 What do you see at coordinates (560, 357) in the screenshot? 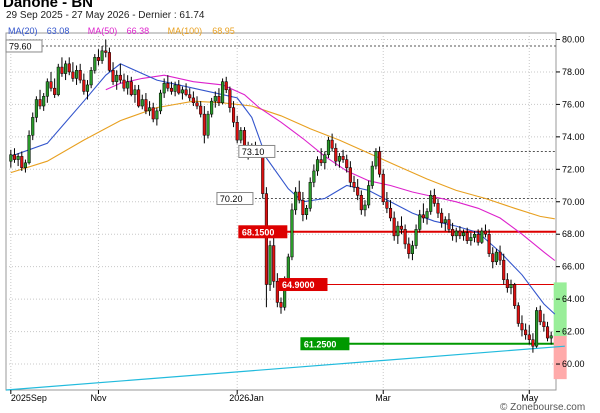
I see `target-zone` at bounding box center [560, 357].